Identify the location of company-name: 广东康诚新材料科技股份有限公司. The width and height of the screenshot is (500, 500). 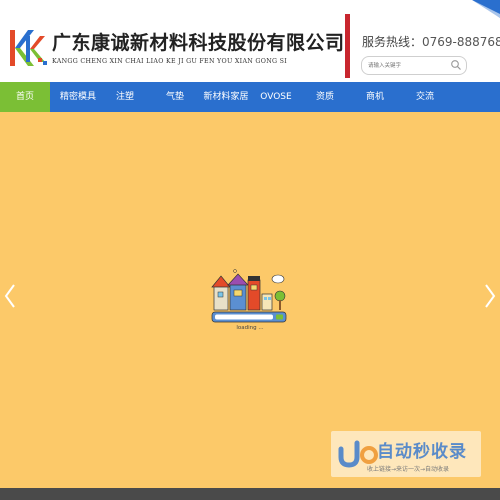
(198, 43).